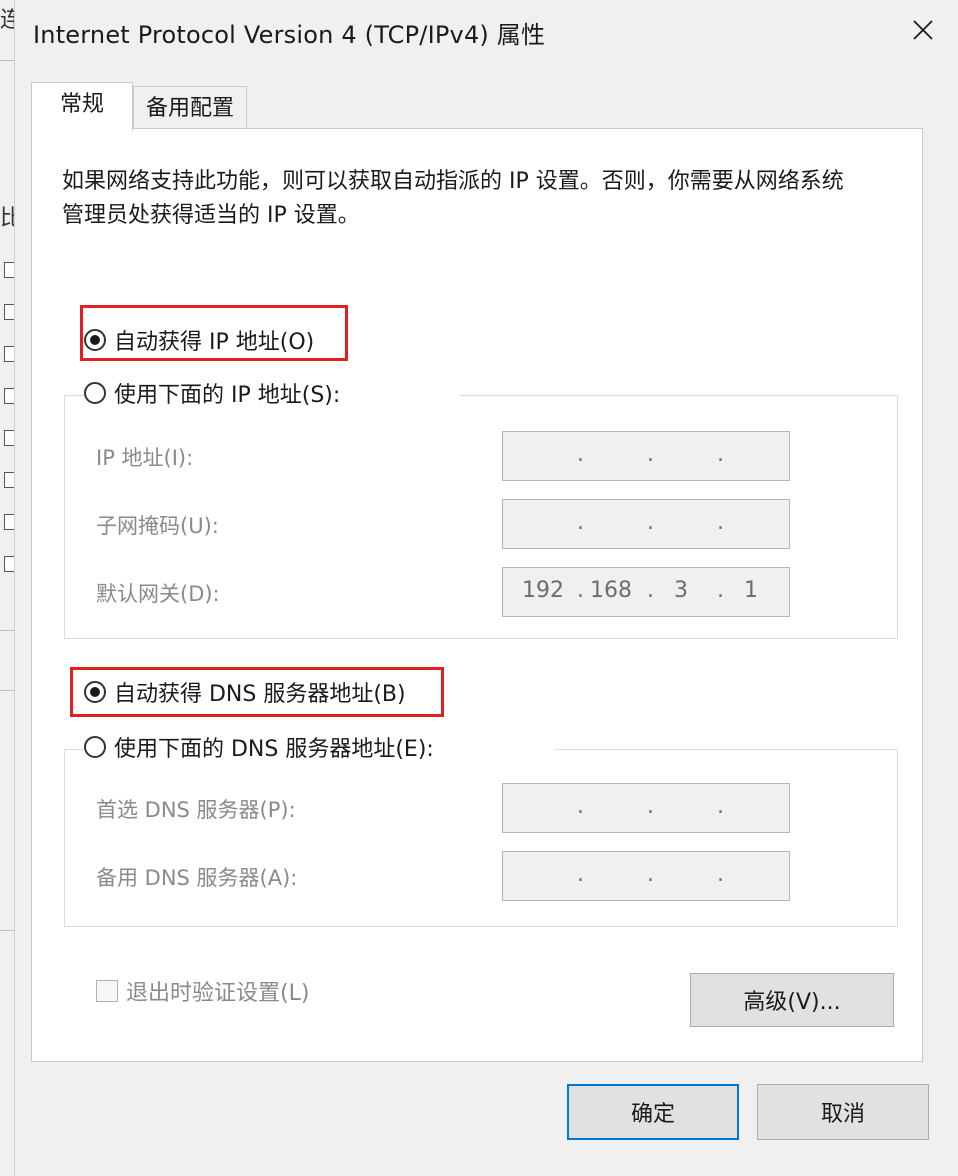 This screenshot has width=958, height=1176. Describe the element at coordinates (196, 810) in the screenshot. I see `preferred-dns-label: 首选 DNS 服务器(P):` at that location.